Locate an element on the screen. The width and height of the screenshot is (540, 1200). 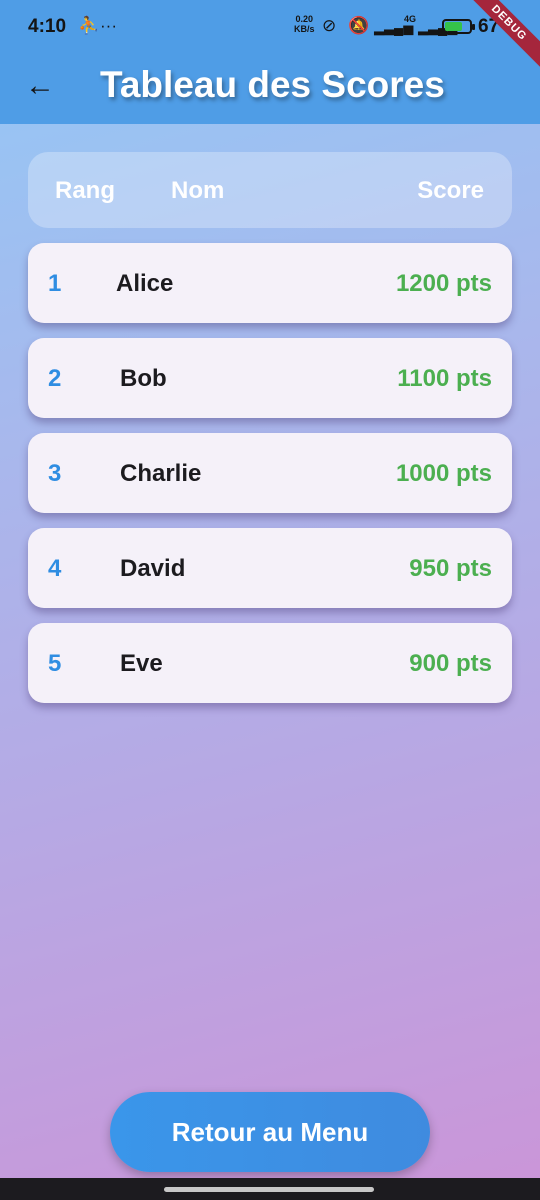
header-rank: Rang is located at coordinates (85, 190).